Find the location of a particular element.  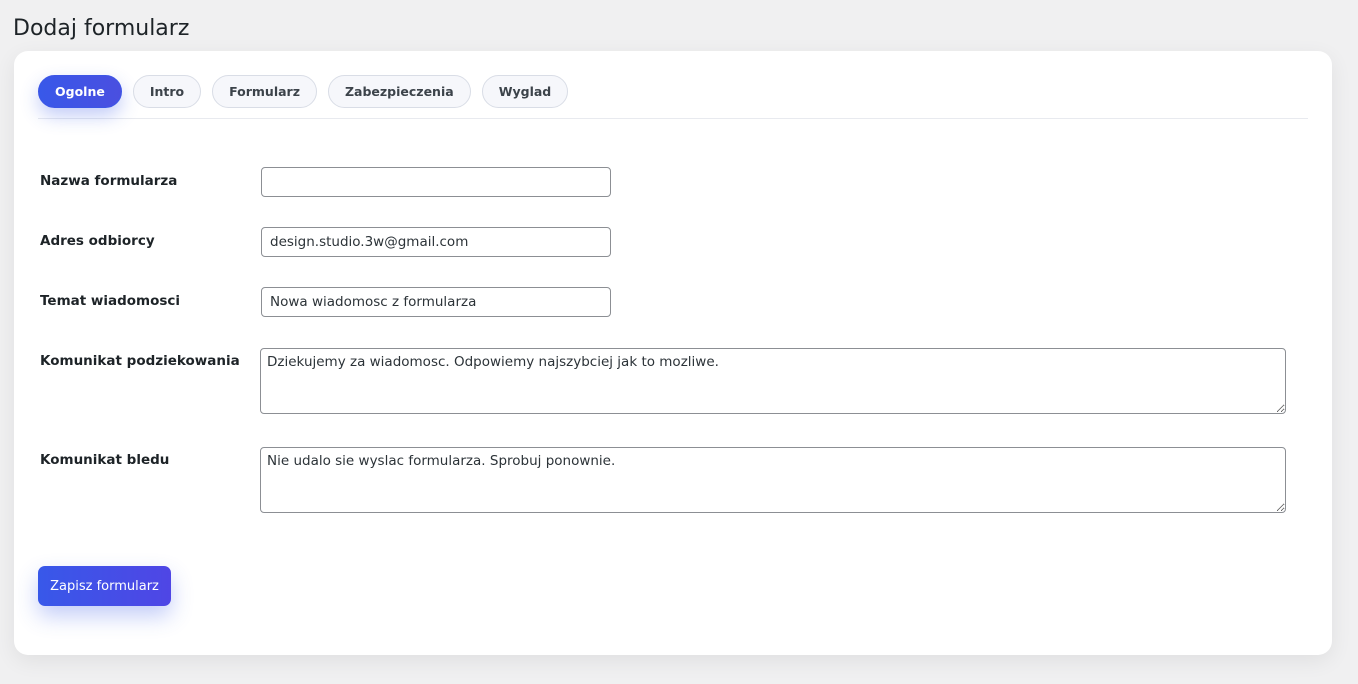

tab-zabezpieczenia: Zabezpieczenia is located at coordinates (399, 91).